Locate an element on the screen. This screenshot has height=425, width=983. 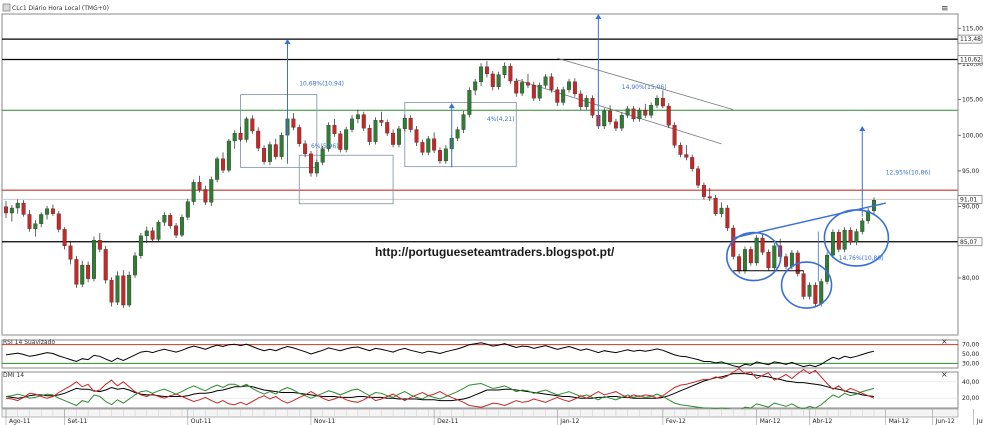
instrument-icon is located at coordinates (6, 7).